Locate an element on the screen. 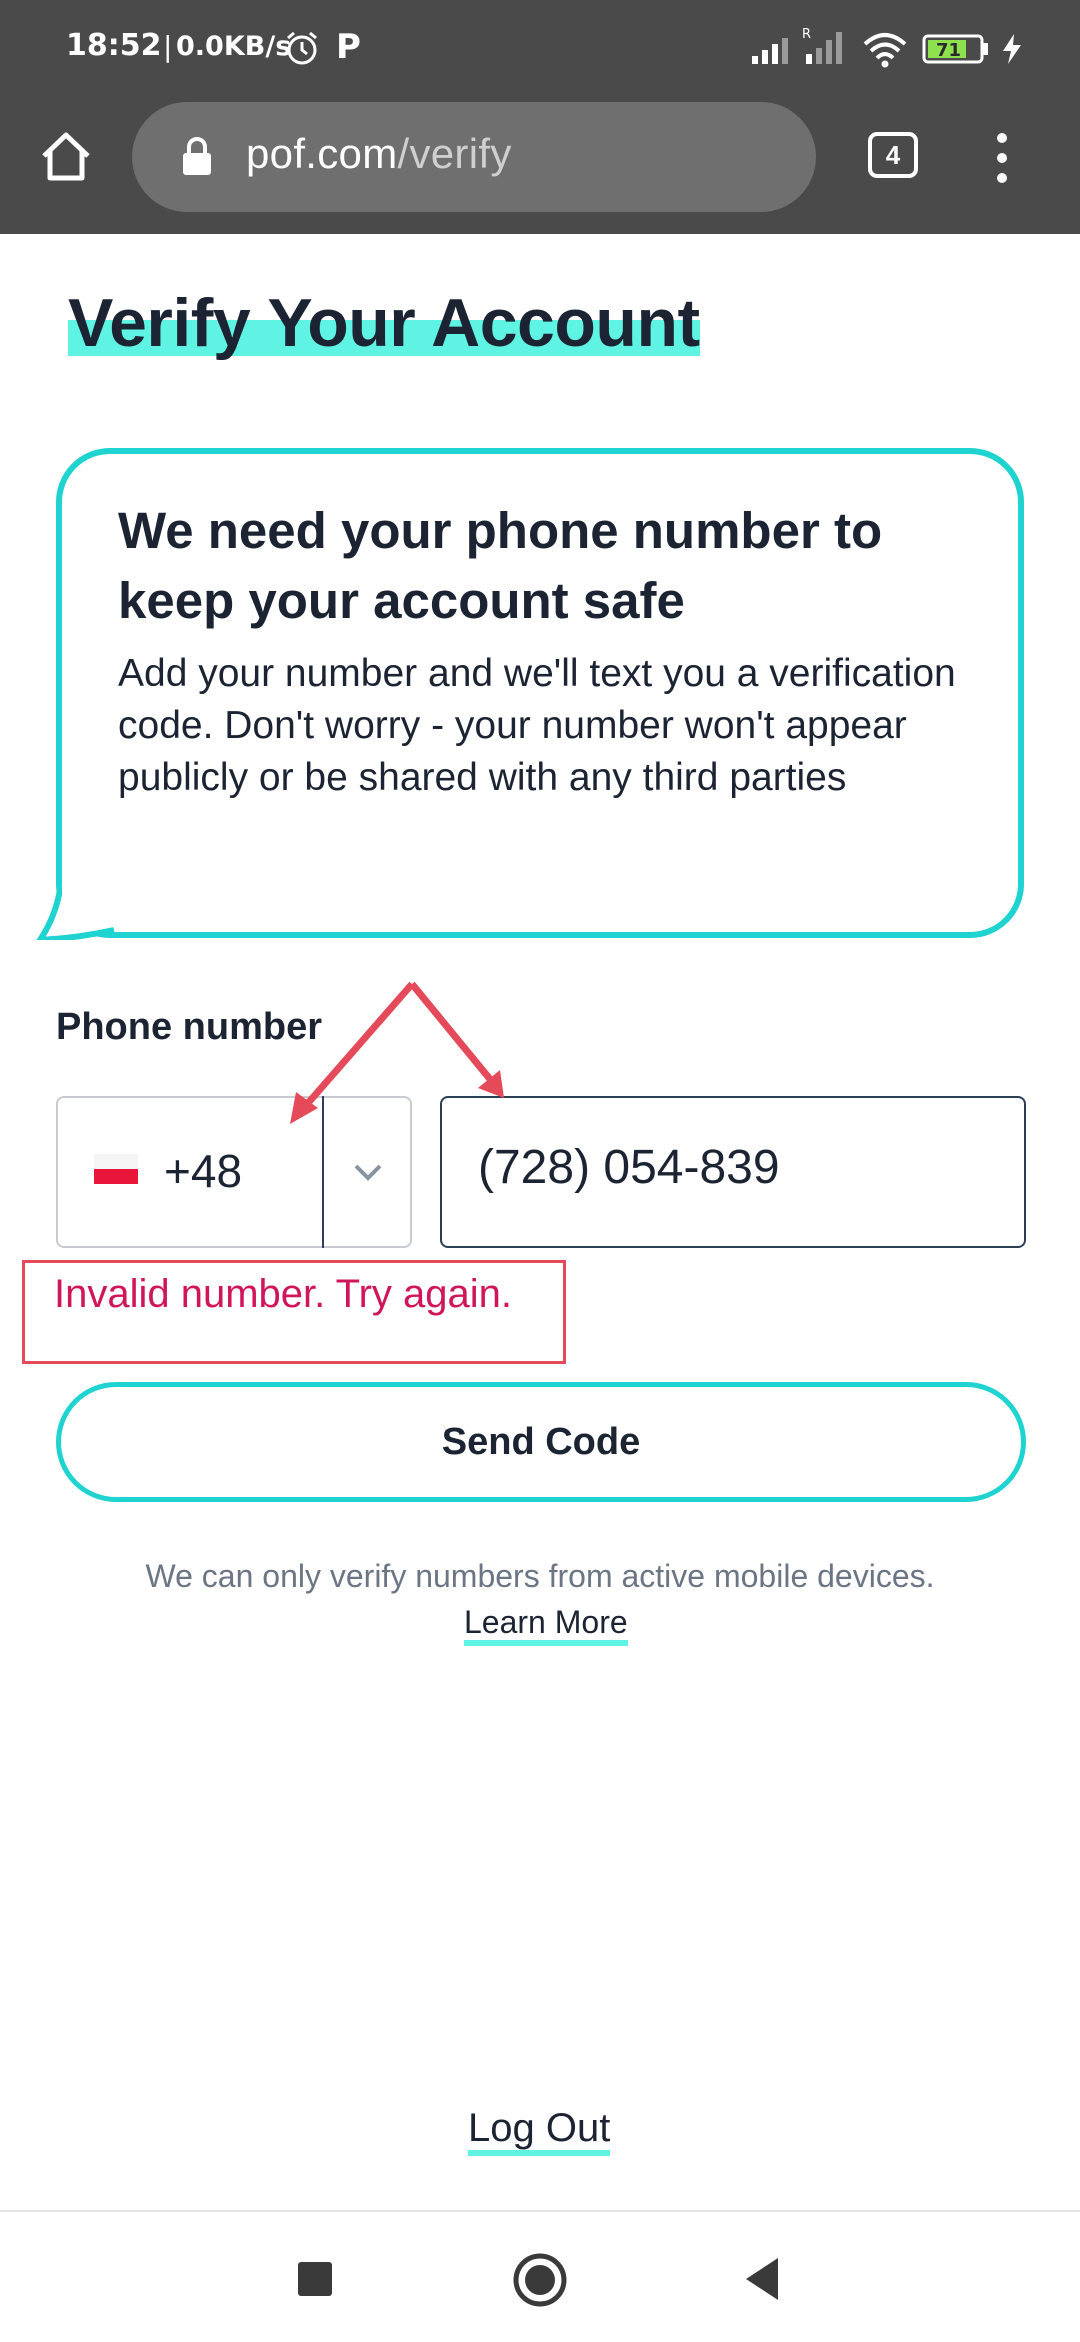  navigation-bar is located at coordinates (540, 2276).